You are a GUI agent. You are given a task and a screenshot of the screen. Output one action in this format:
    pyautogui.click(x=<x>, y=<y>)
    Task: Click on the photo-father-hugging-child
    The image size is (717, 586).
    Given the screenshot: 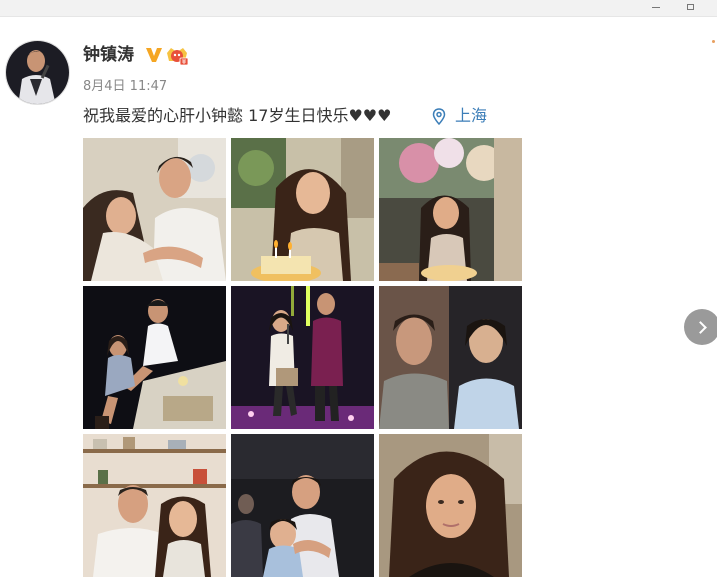 What is the action you would take?
    pyautogui.click(x=302, y=505)
    